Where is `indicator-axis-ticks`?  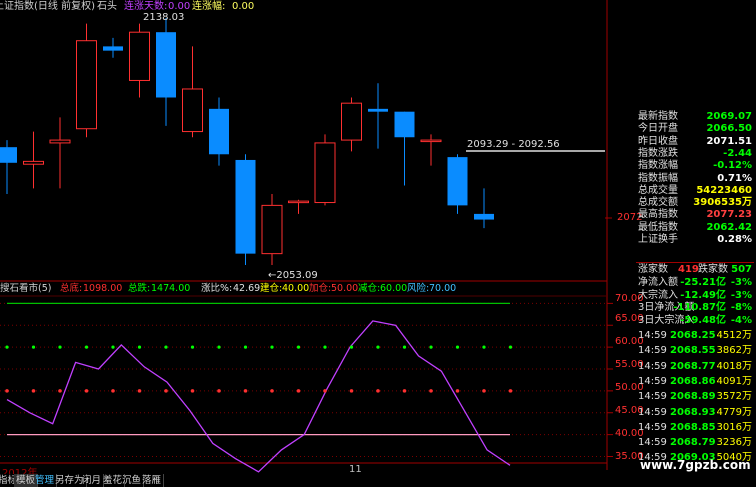
indicator-axis-ticks is located at coordinates (610, 379).